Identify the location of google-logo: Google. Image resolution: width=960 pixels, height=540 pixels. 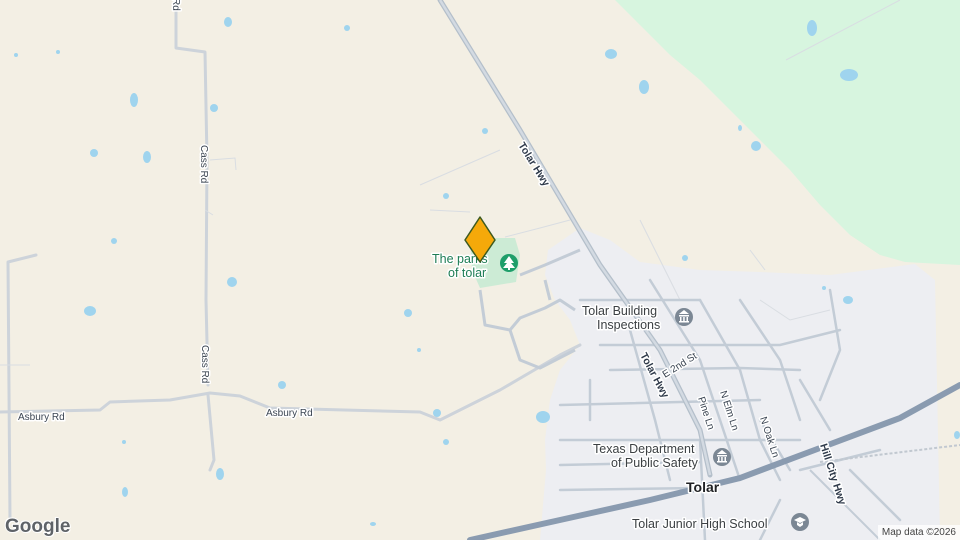
(38, 526).